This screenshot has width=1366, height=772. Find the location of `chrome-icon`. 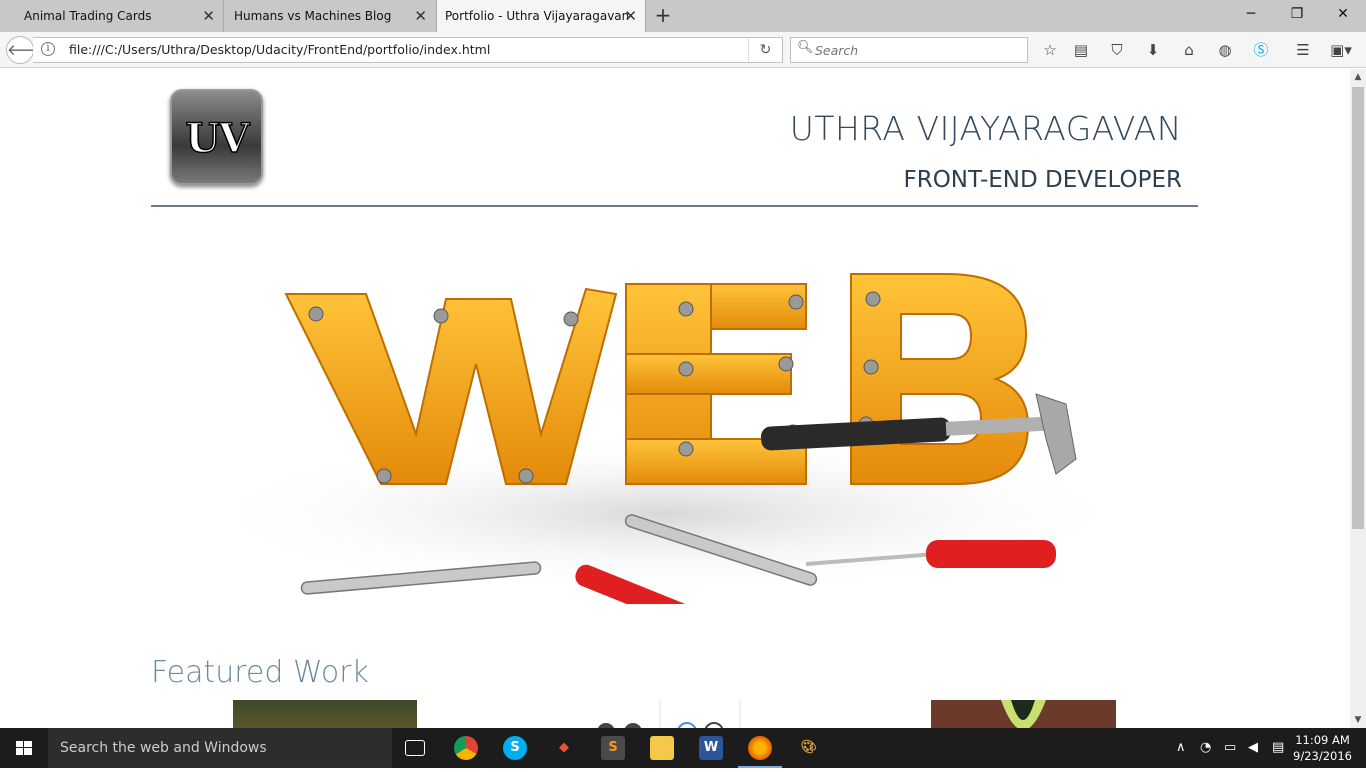

chrome-icon is located at coordinates (466, 748).